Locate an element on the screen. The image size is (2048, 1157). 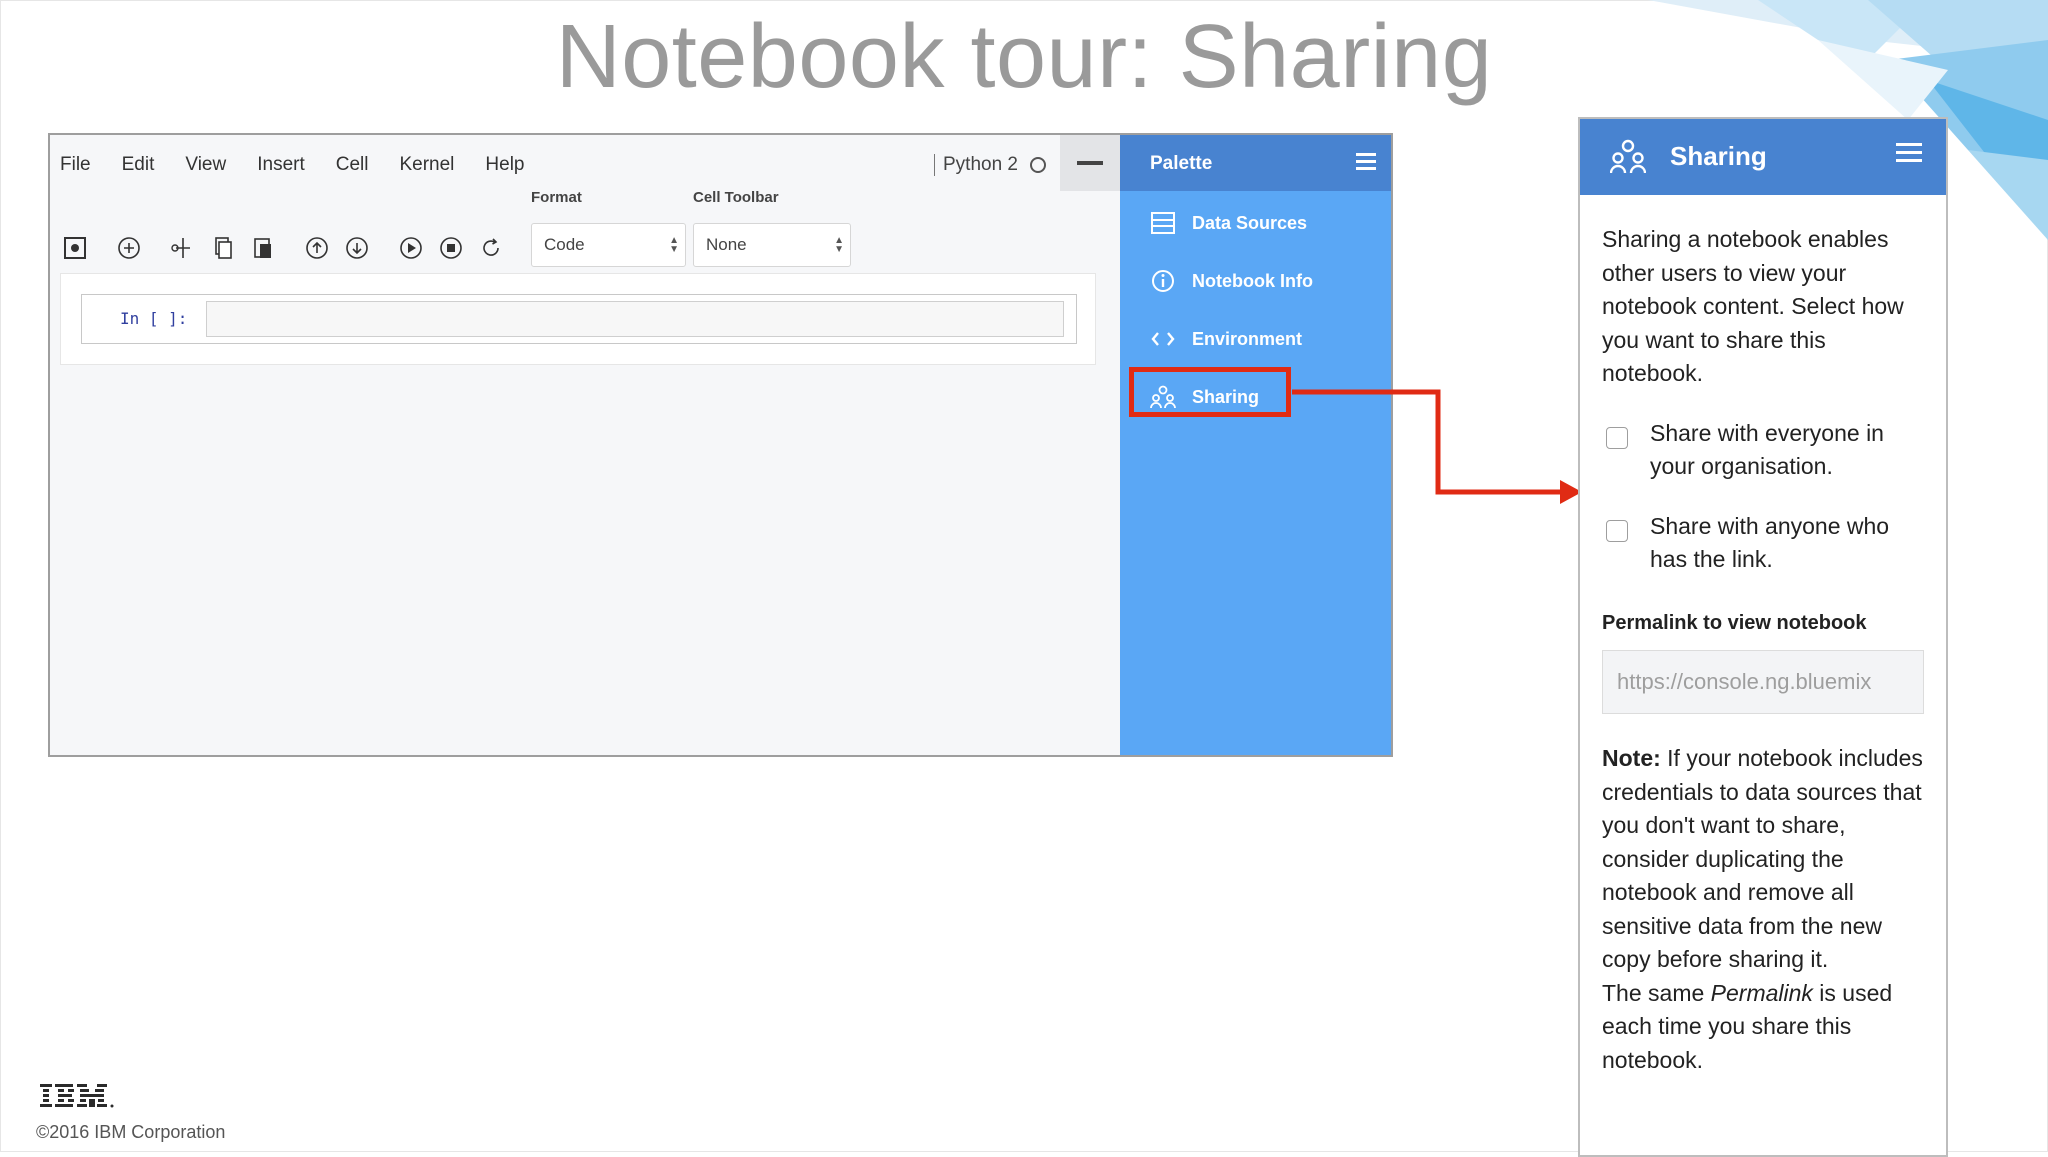
palette-item-label: Environment is located at coordinates (1247, 338).